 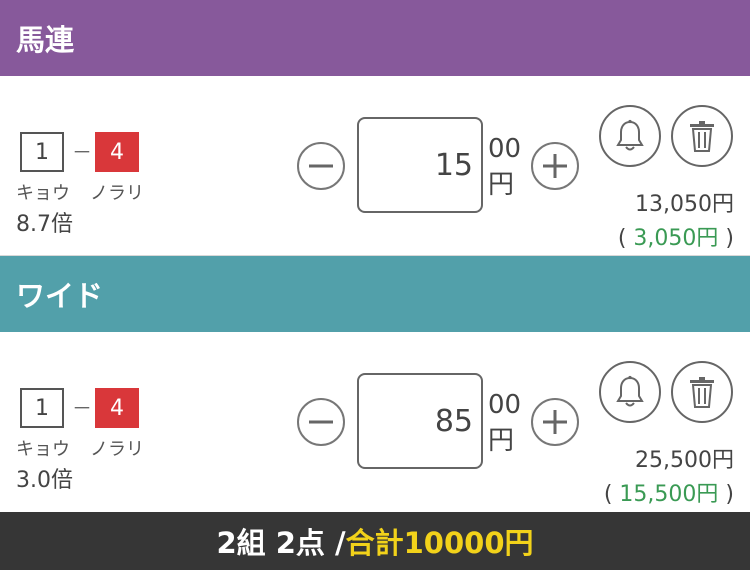 What do you see at coordinates (420, 421) in the screenshot?
I see `bet-amount-input: 85` at bounding box center [420, 421].